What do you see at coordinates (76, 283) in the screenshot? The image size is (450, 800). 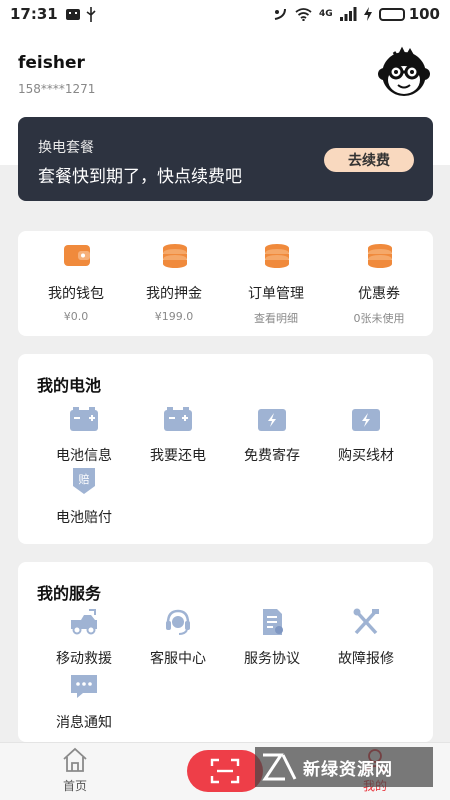 I see `wallet-item-wallet: 我的钱包 ¥0.0` at bounding box center [76, 283].